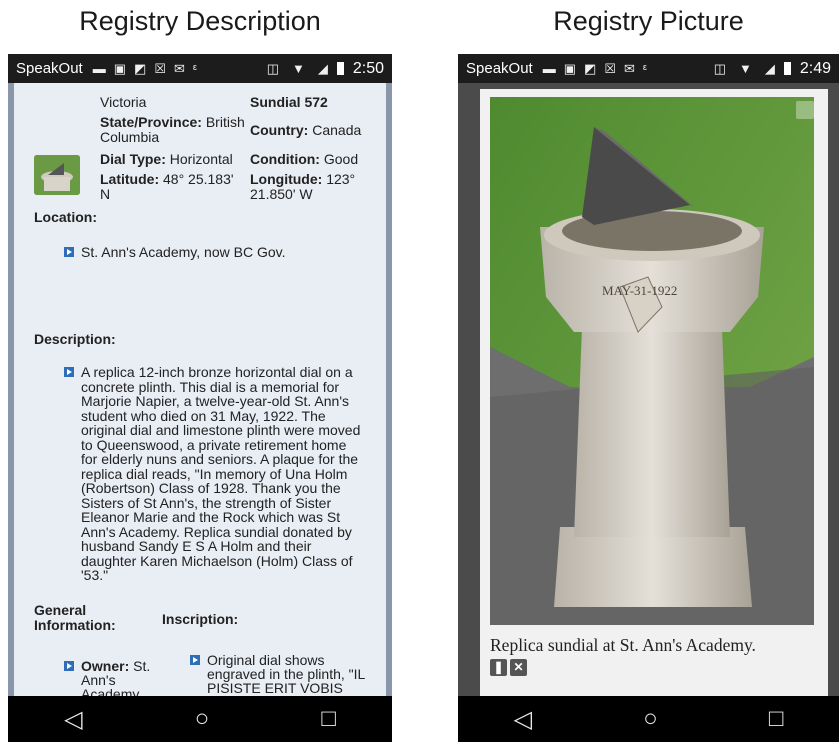 This screenshot has height=742, width=839. I want to click on state-field: State/Province: British Columbia, so click(173, 130).